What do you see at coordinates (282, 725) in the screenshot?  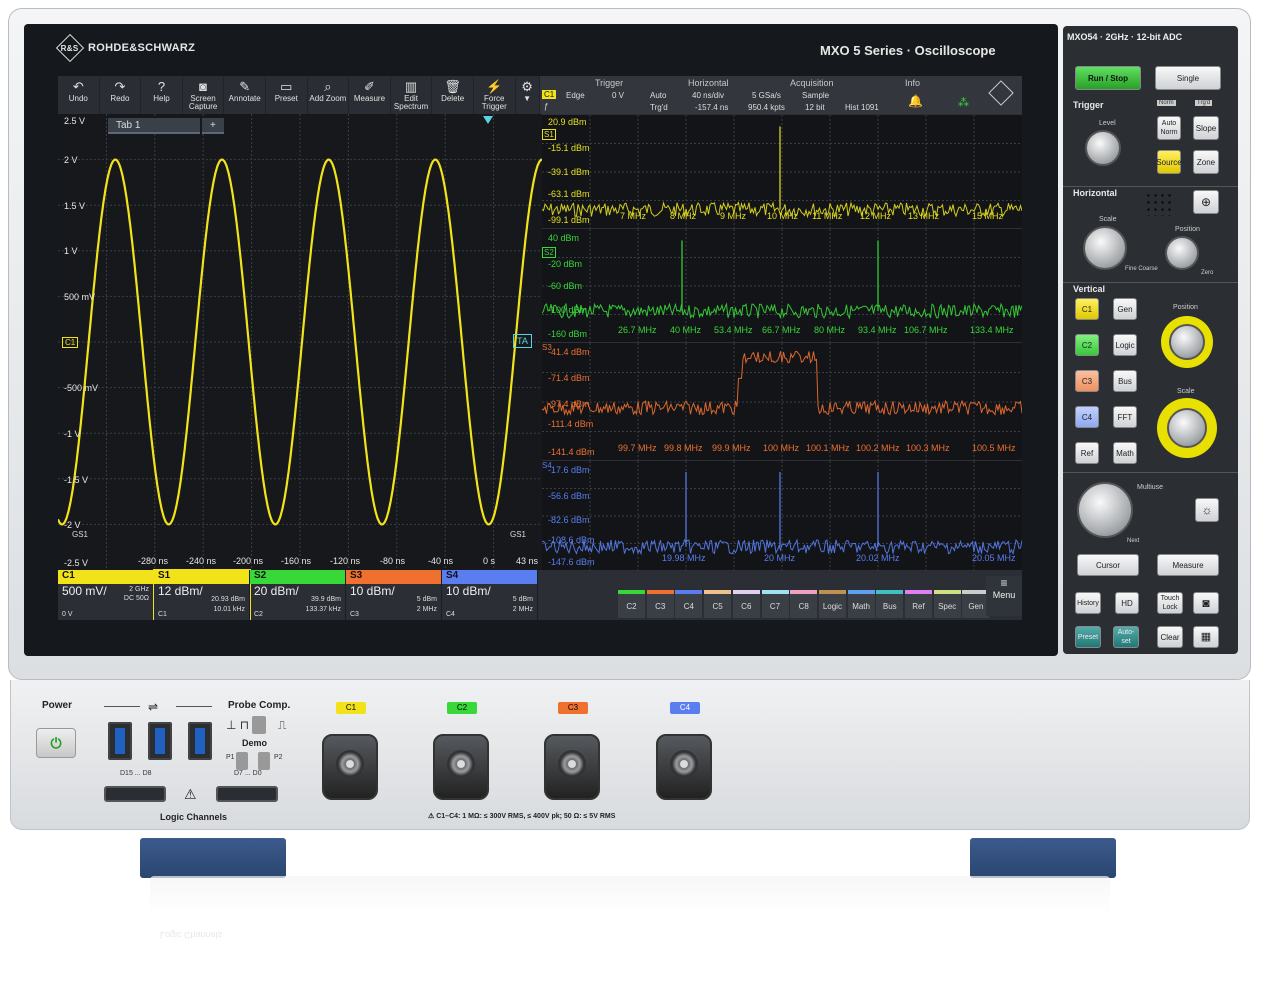 I see `square-wave-icon: ⎍` at bounding box center [282, 725].